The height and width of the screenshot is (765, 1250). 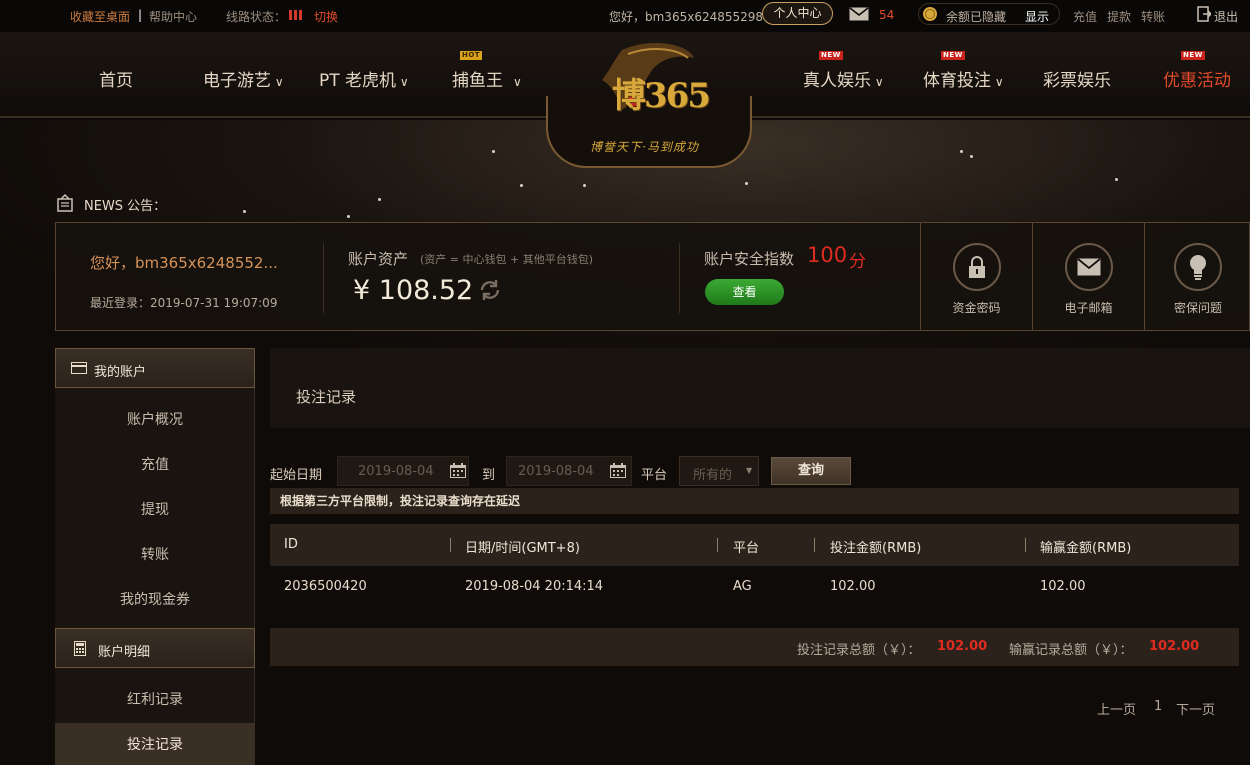 What do you see at coordinates (477, 81) in the screenshot?
I see `nav-fishing-label: 捕鱼王` at bounding box center [477, 81].